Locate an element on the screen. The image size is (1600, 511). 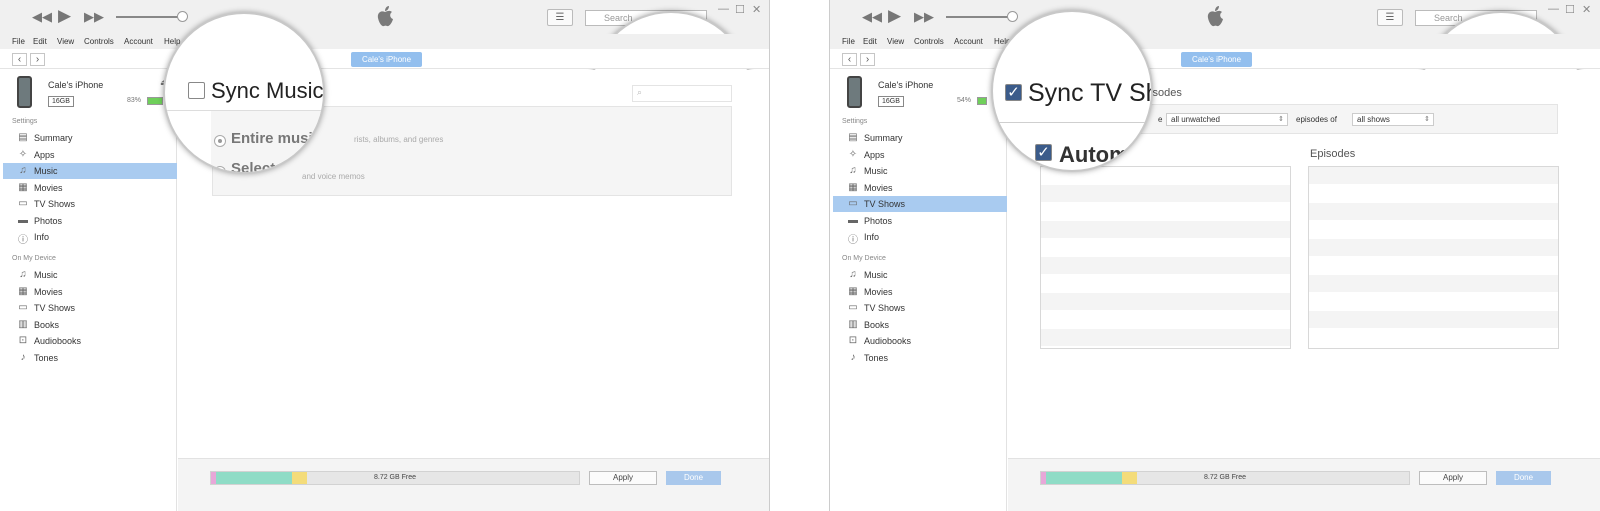
bottom-bar: 8.72 GB Free Apply Done is located at coordinates (1304, 484).